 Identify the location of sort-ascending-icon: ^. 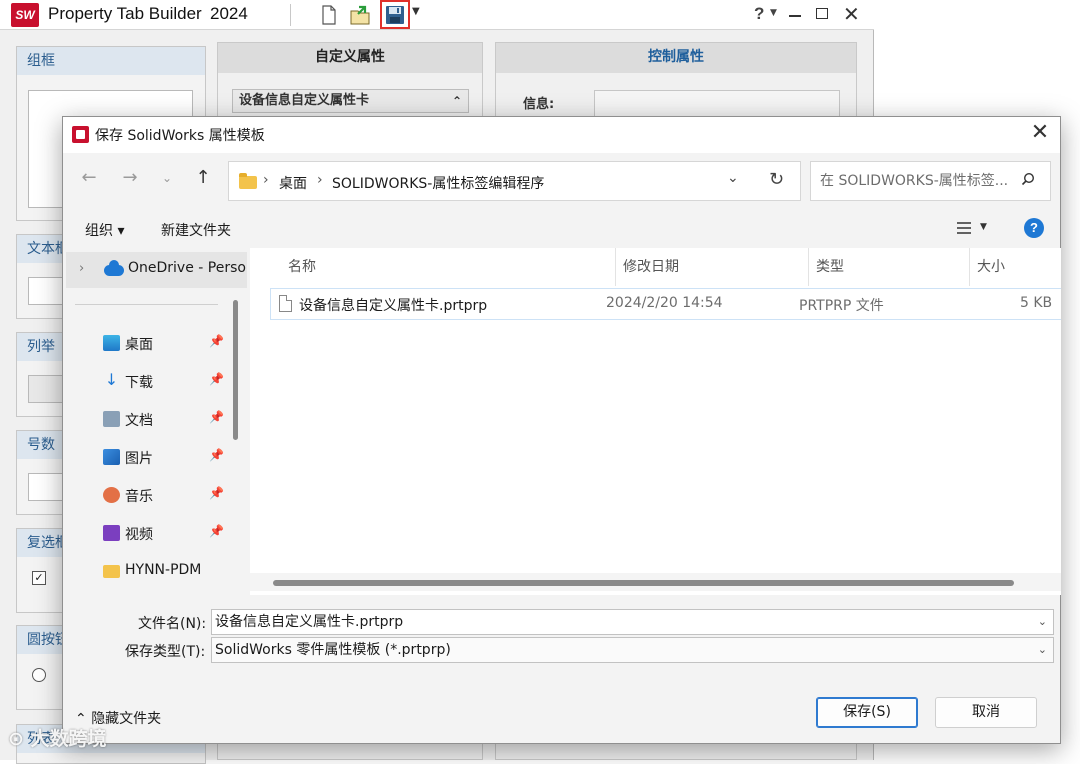
(446, 251).